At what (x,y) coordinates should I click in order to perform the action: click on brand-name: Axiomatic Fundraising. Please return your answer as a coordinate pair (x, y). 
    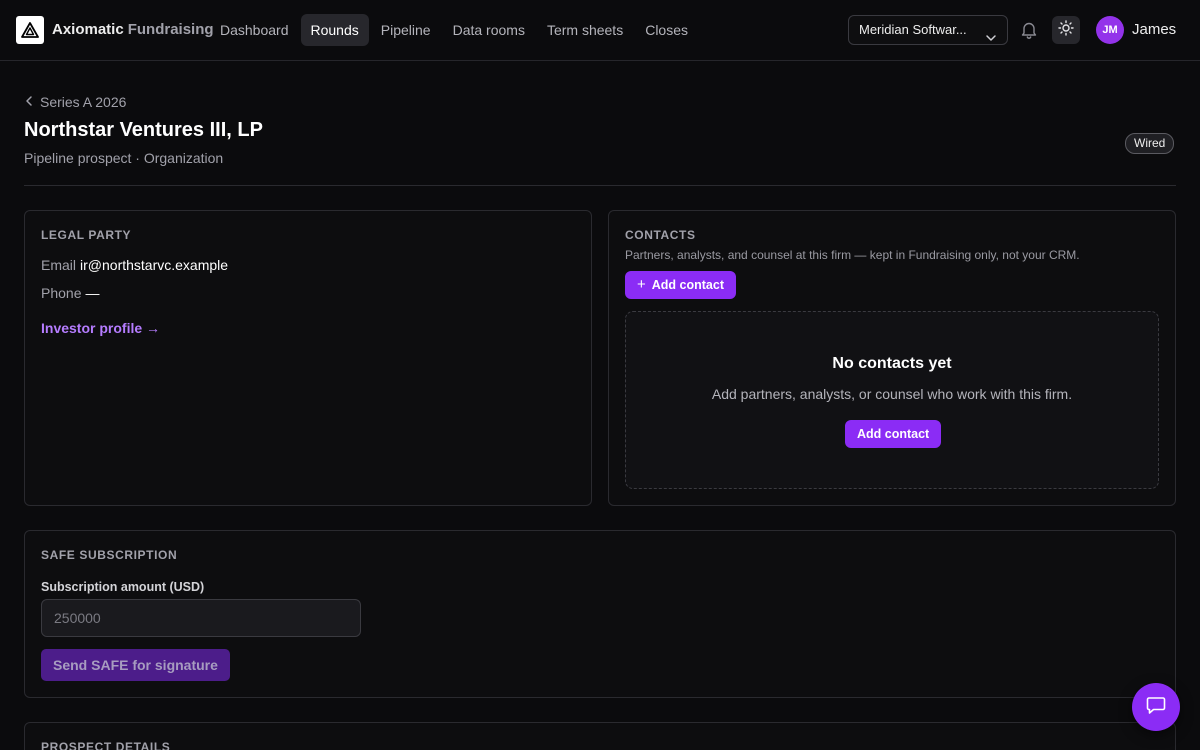
    Looking at the image, I should click on (133, 29).